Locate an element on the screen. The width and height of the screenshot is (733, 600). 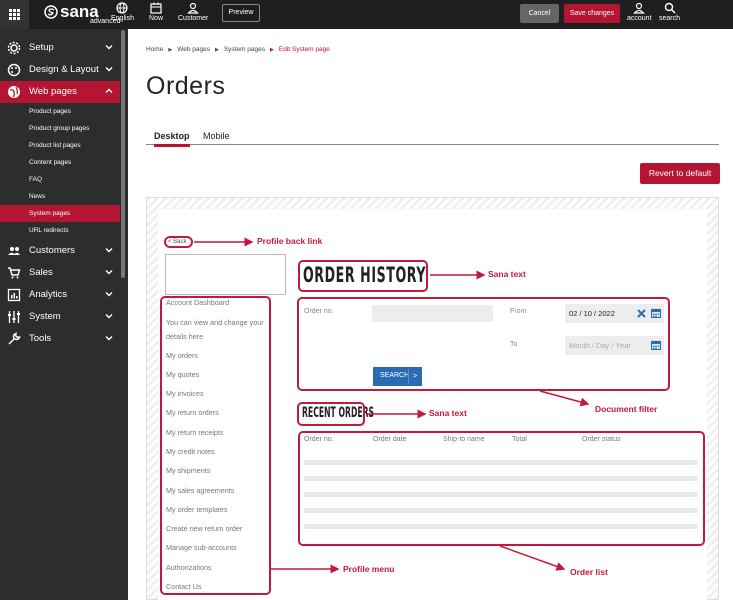
annotation-label: Profile menu is located at coordinates (369, 569).